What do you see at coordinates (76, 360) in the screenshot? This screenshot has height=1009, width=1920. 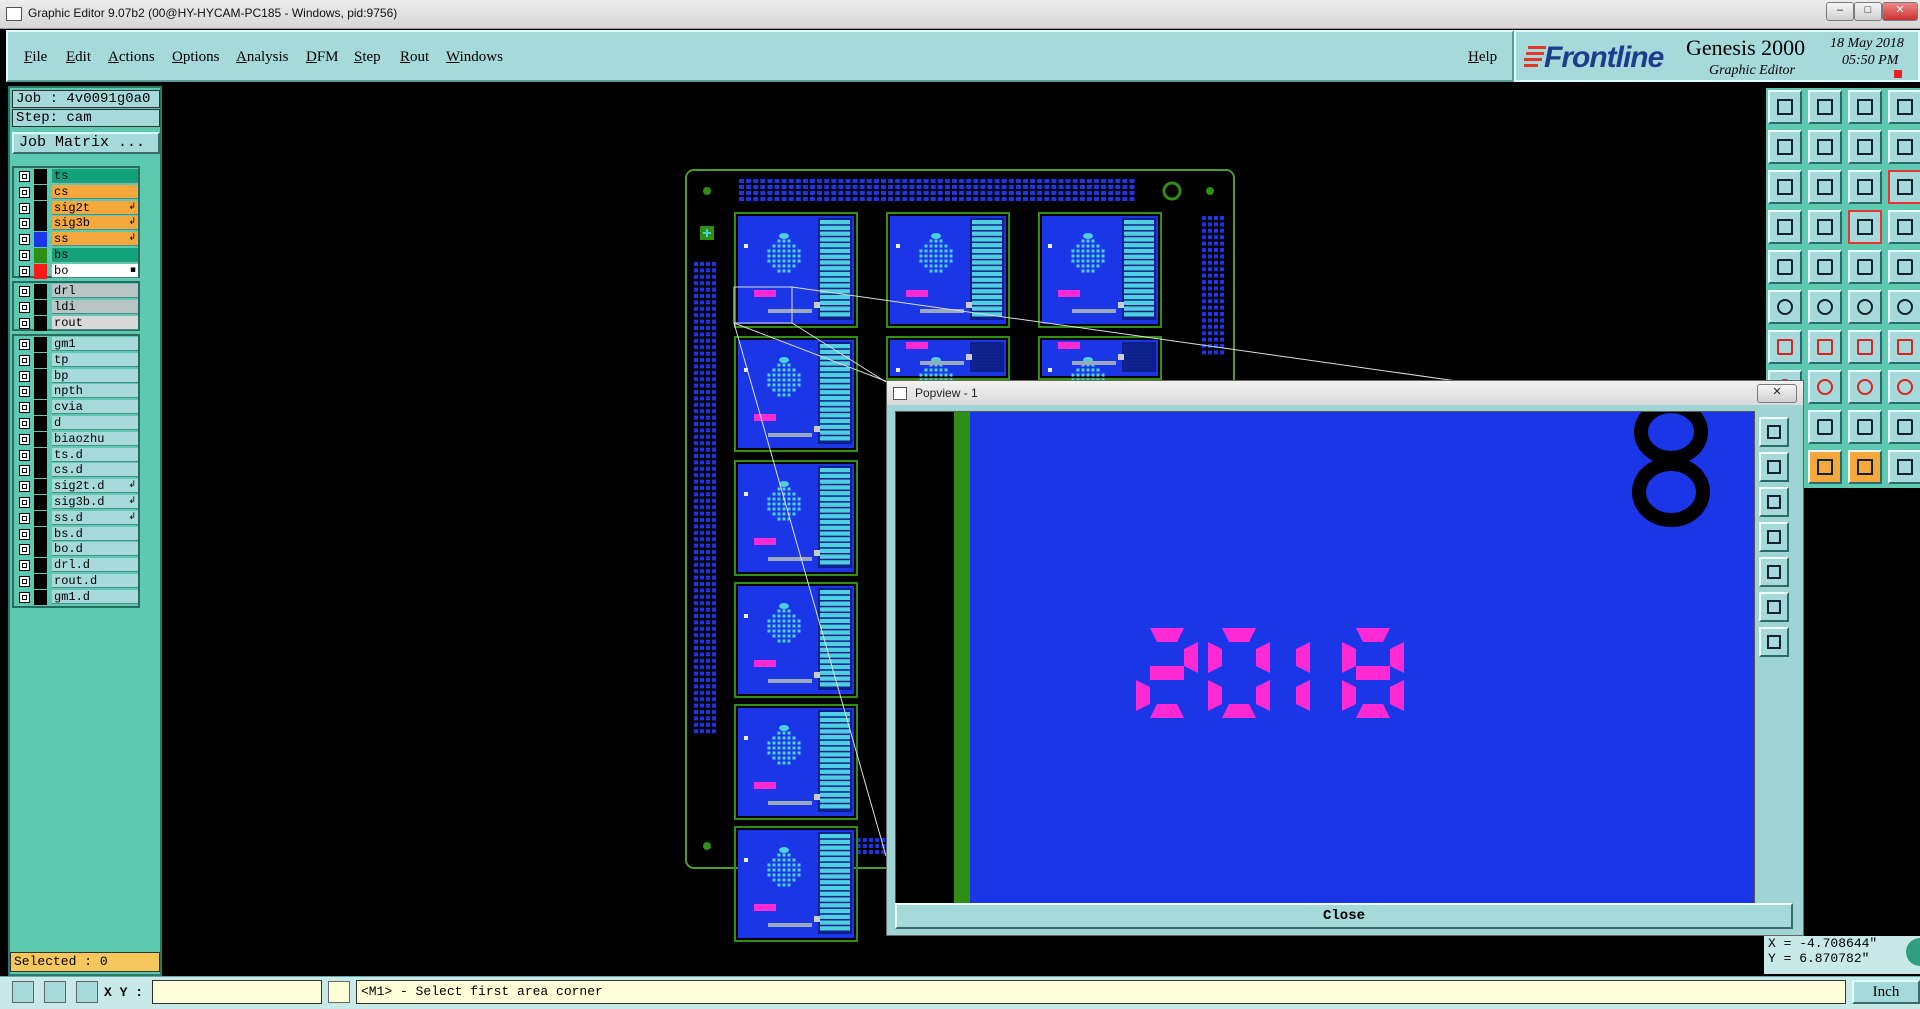 I see `layer-row-tp: tp` at bounding box center [76, 360].